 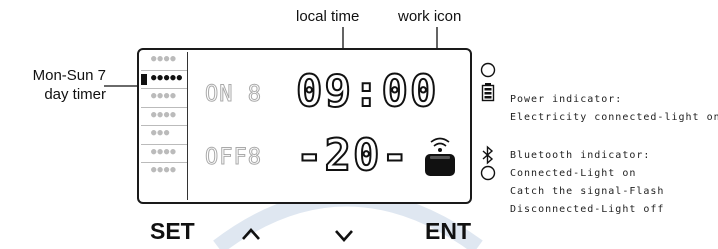 I want to click on ent-button: ENT, so click(x=448, y=231).